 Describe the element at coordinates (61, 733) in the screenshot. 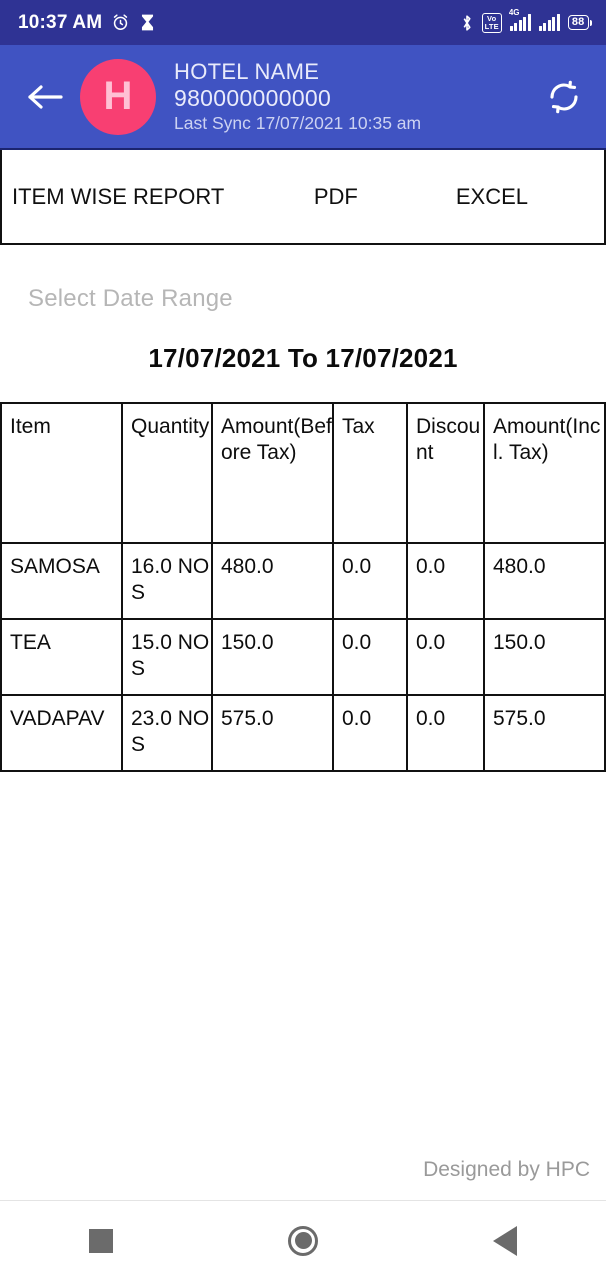

I see `cell-item: VADAPAV` at that location.